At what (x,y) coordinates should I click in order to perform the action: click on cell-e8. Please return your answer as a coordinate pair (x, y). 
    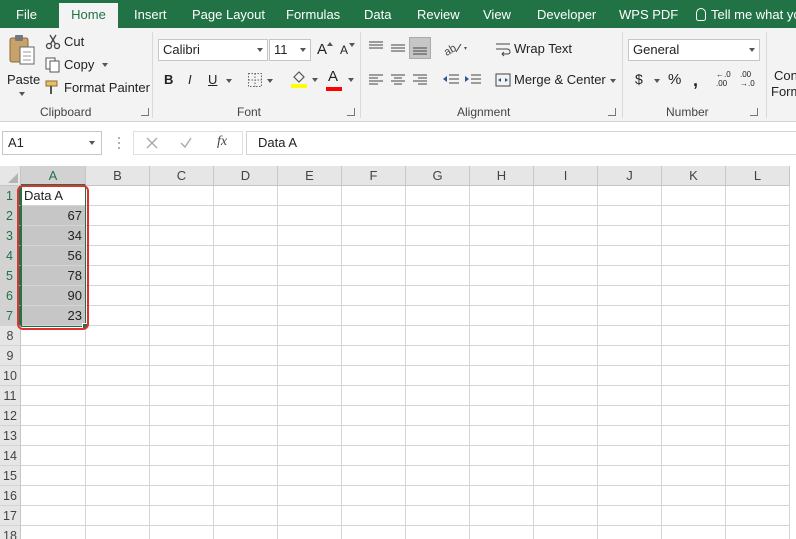
    Looking at the image, I should click on (310, 336).